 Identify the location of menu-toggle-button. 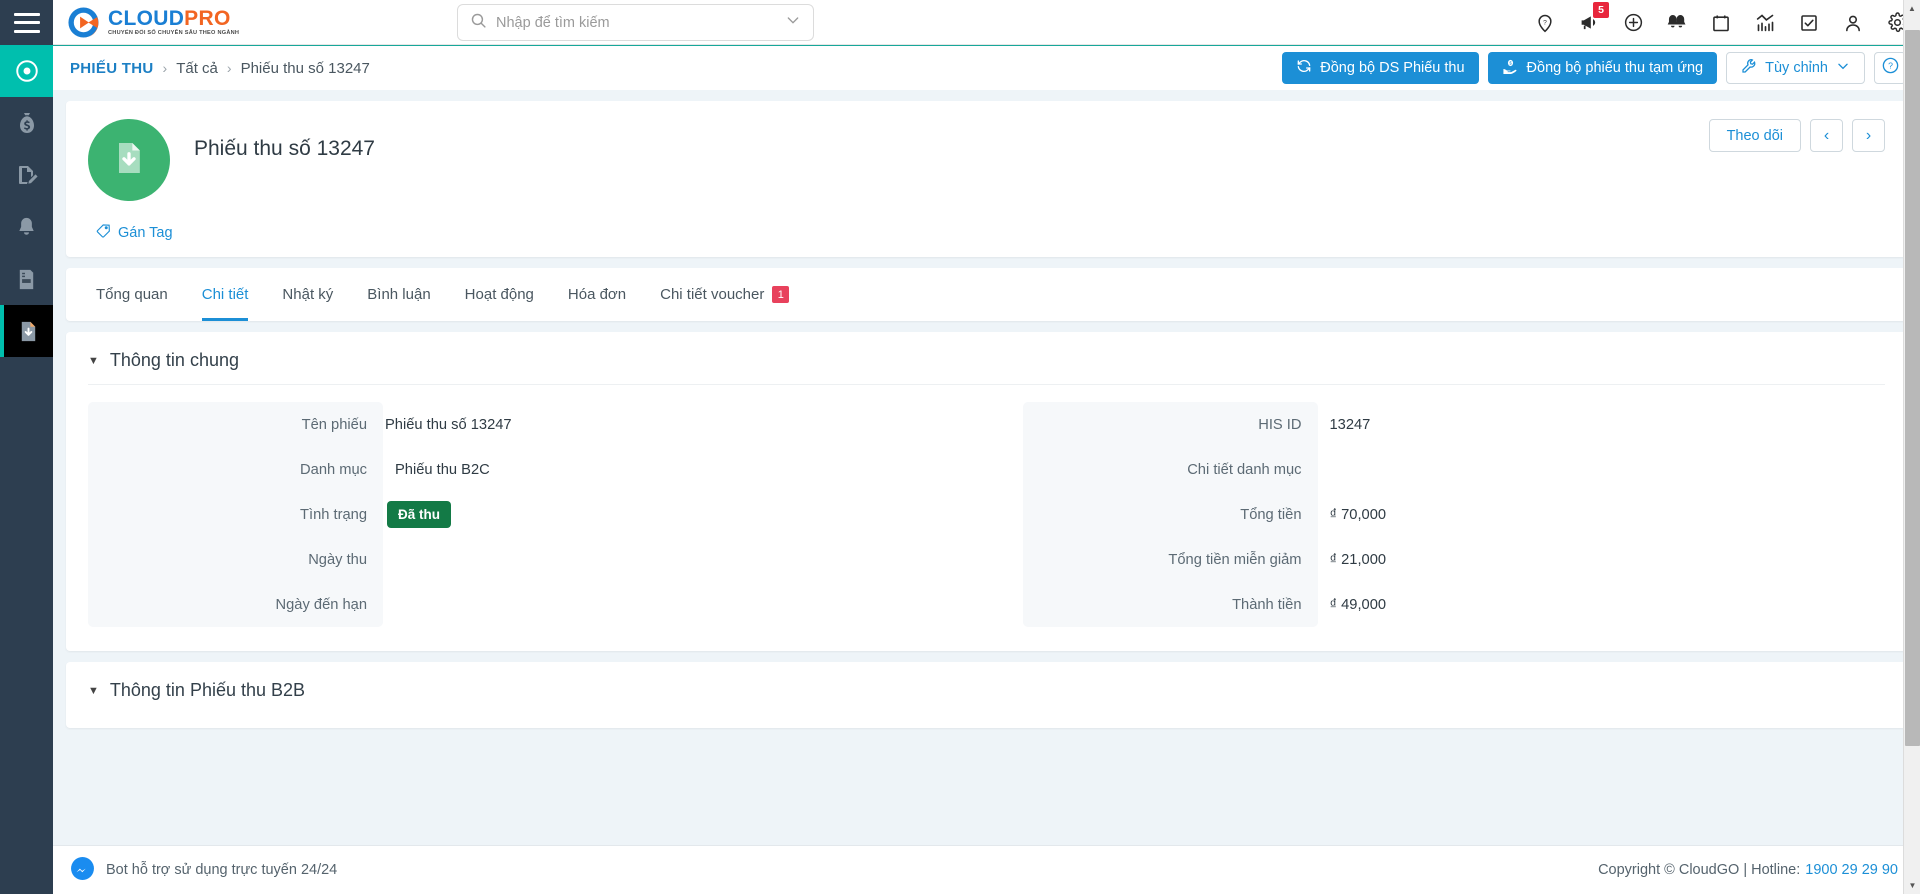
(26, 22).